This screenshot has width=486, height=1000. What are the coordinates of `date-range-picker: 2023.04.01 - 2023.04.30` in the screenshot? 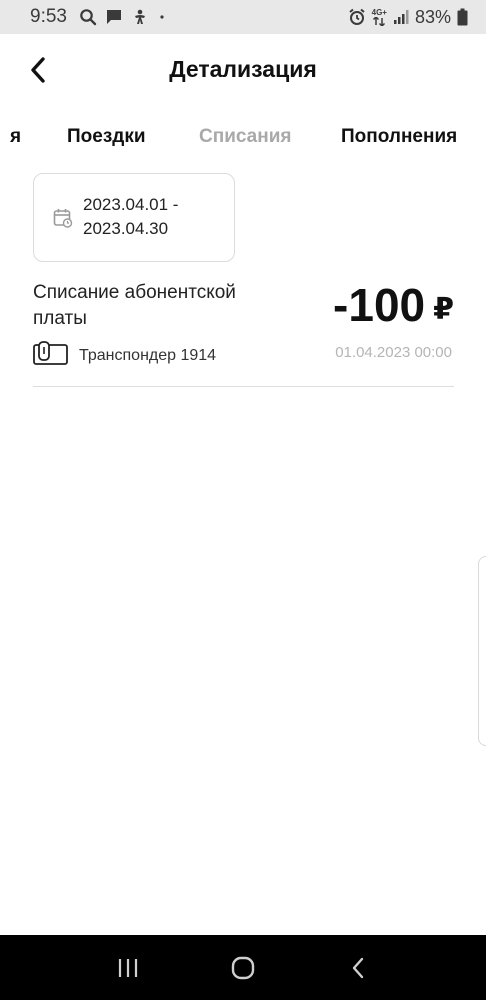 It's located at (134, 217).